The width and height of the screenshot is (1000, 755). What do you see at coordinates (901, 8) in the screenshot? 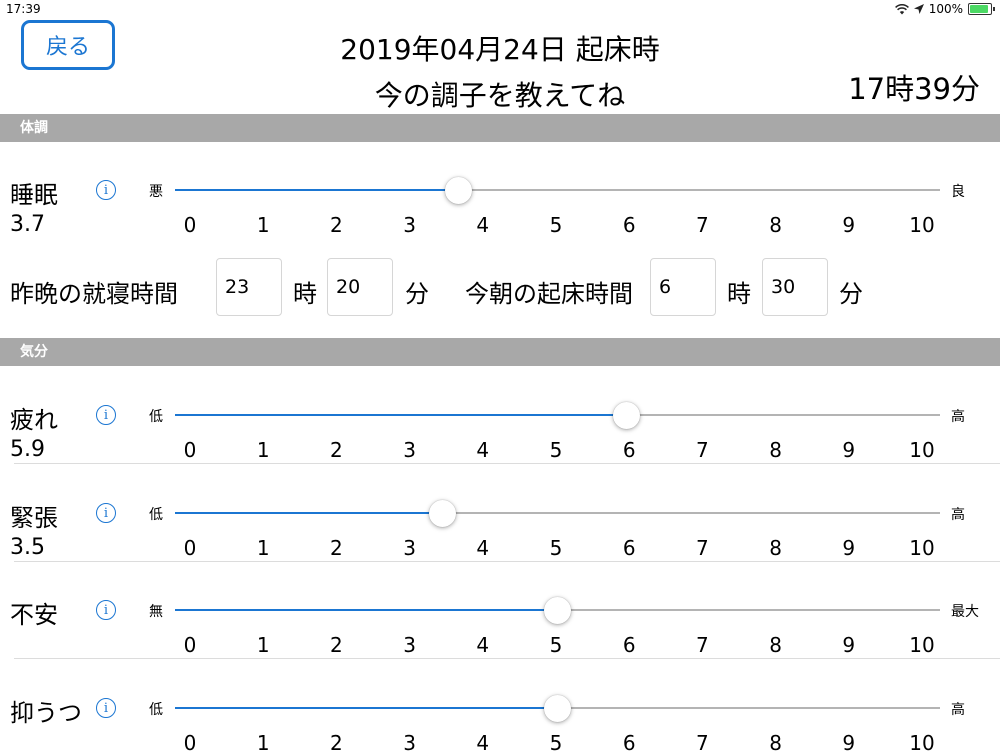
I see `wifi-icon` at bounding box center [901, 8].